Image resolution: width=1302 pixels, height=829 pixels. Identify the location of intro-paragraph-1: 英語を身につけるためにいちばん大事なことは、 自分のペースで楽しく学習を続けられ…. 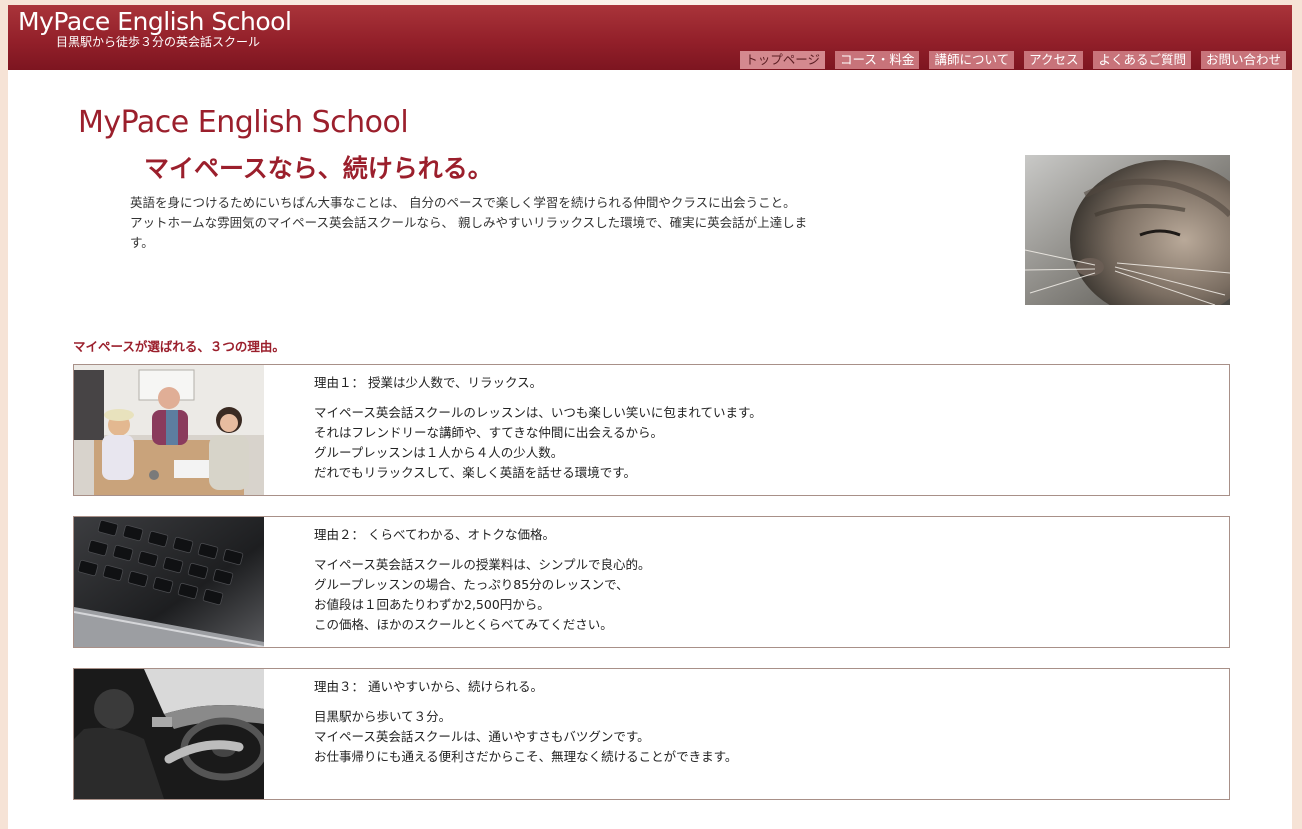
(463, 202).